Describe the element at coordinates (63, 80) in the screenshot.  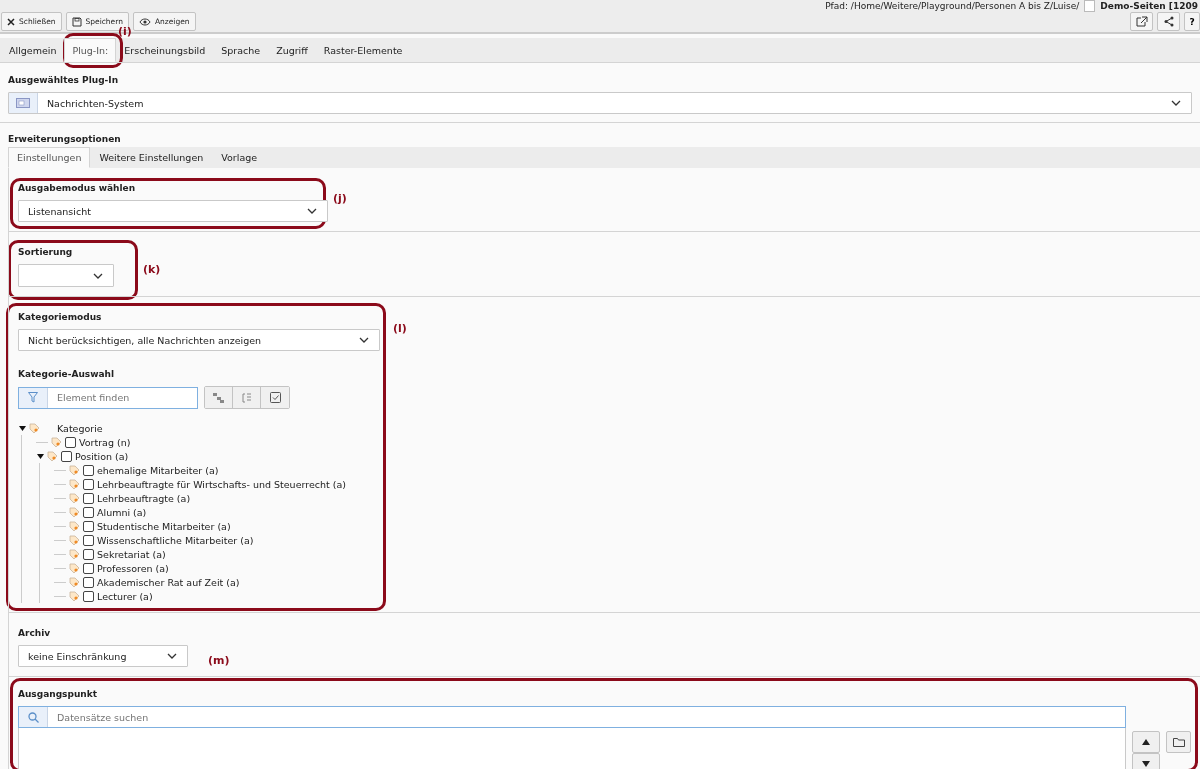
I see `field-label: Ausgewähltes Plug-In` at that location.